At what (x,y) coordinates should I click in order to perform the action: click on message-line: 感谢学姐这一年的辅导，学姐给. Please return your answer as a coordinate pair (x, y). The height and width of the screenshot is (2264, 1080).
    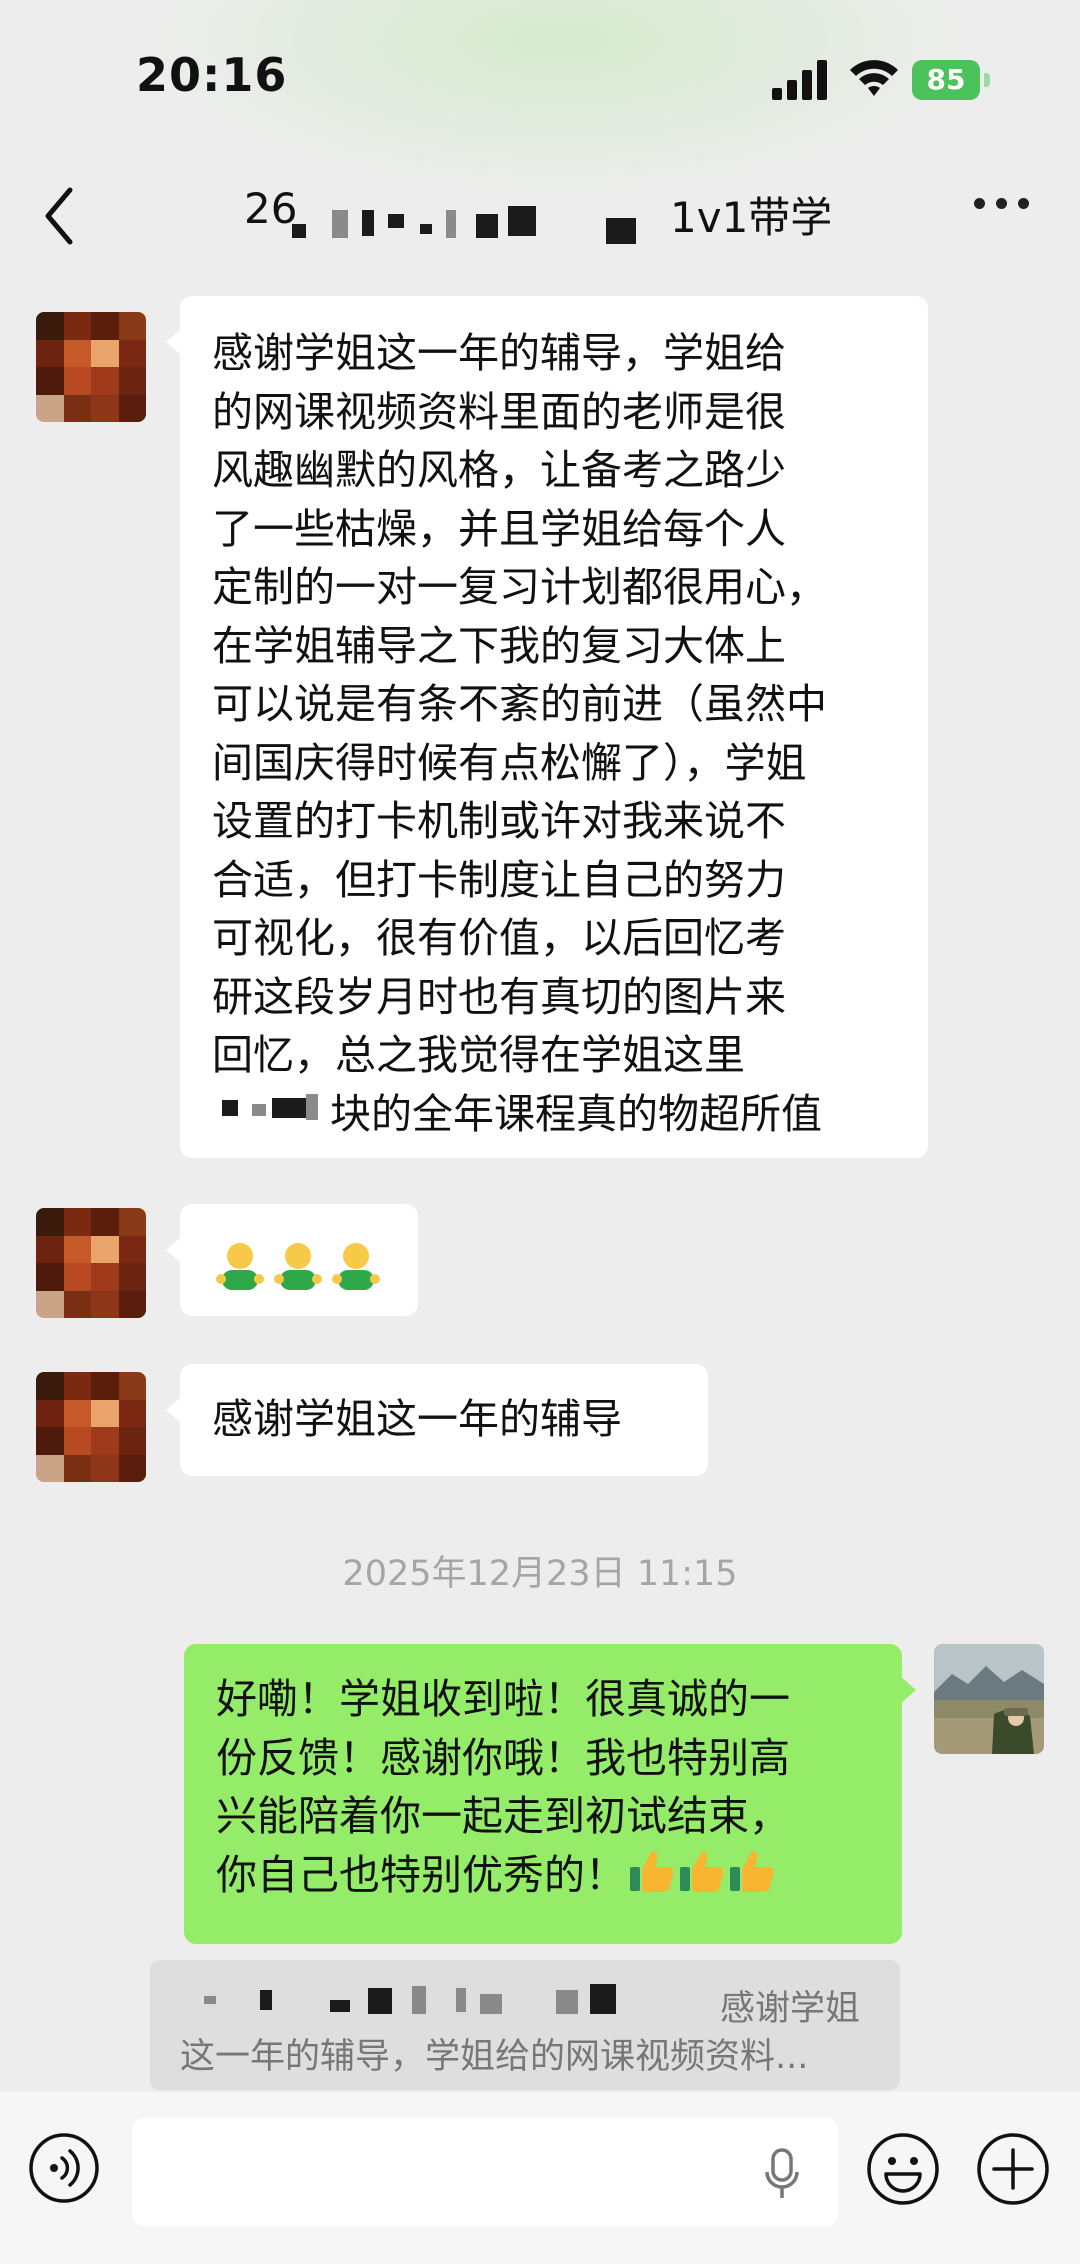
    Looking at the image, I should click on (499, 353).